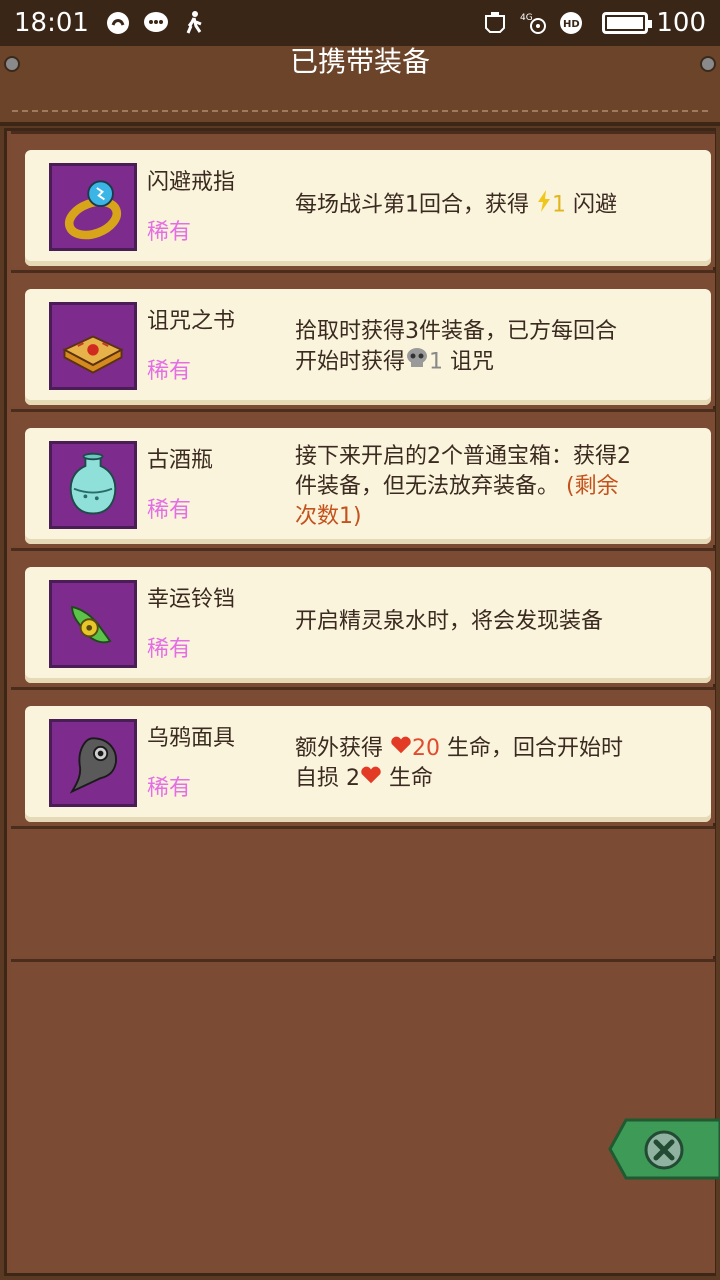 This screenshot has height=1280, width=720. Describe the element at coordinates (664, 1149) in the screenshot. I see `close-button` at that location.